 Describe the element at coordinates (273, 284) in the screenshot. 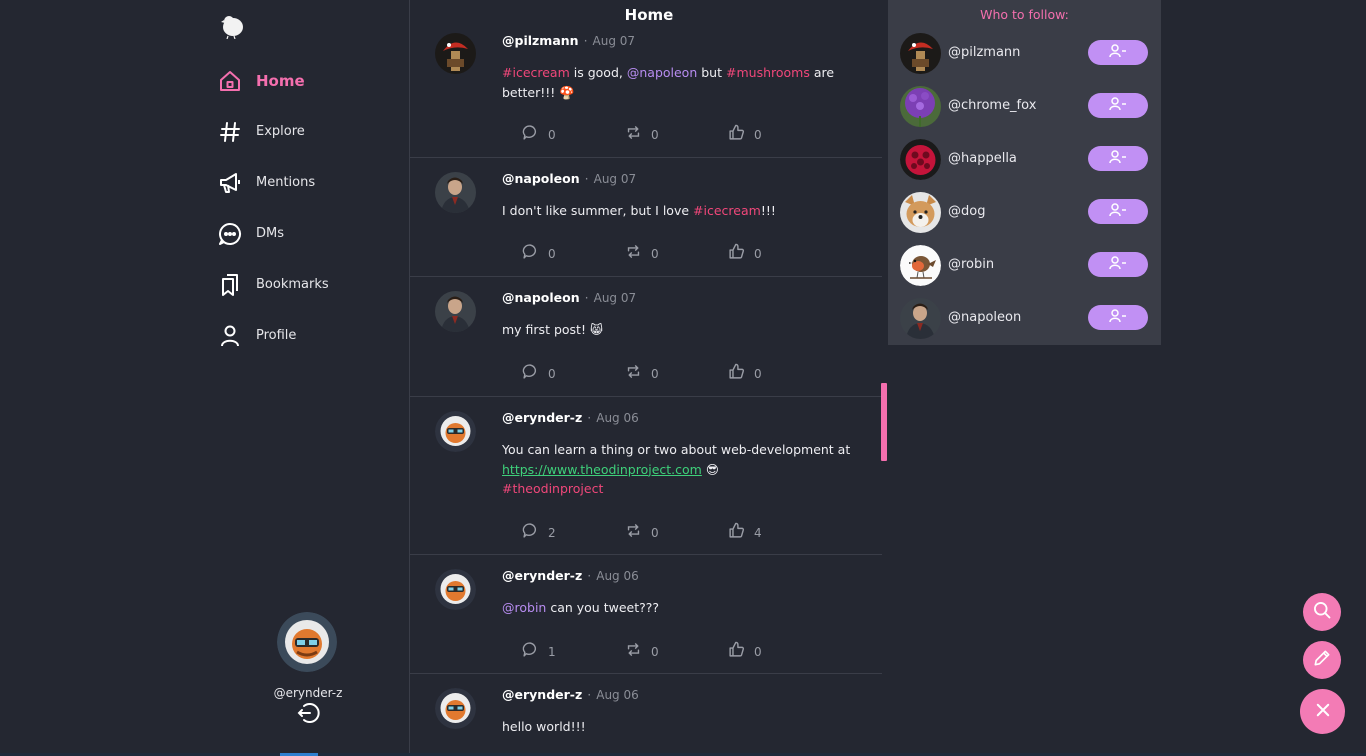

I see `nav-item-bookmarks: Bookmarks` at that location.